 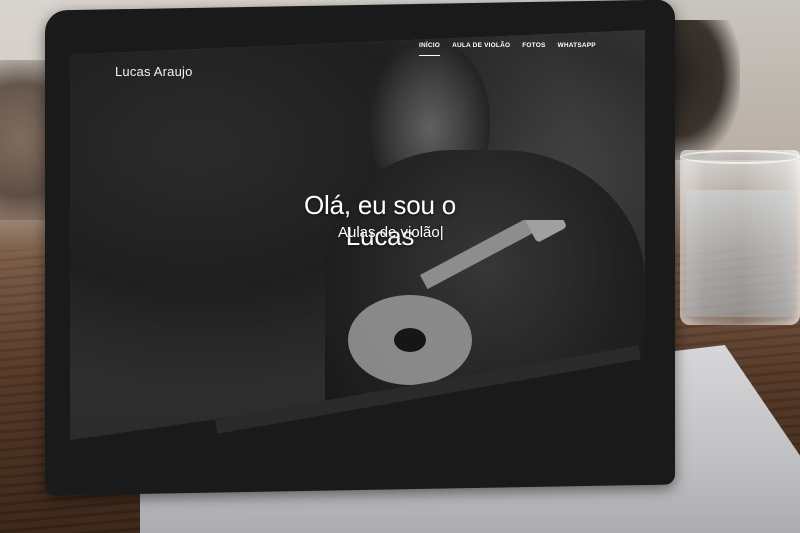 What do you see at coordinates (533, 45) in the screenshot?
I see `nav-fotos: FOTOS` at bounding box center [533, 45].